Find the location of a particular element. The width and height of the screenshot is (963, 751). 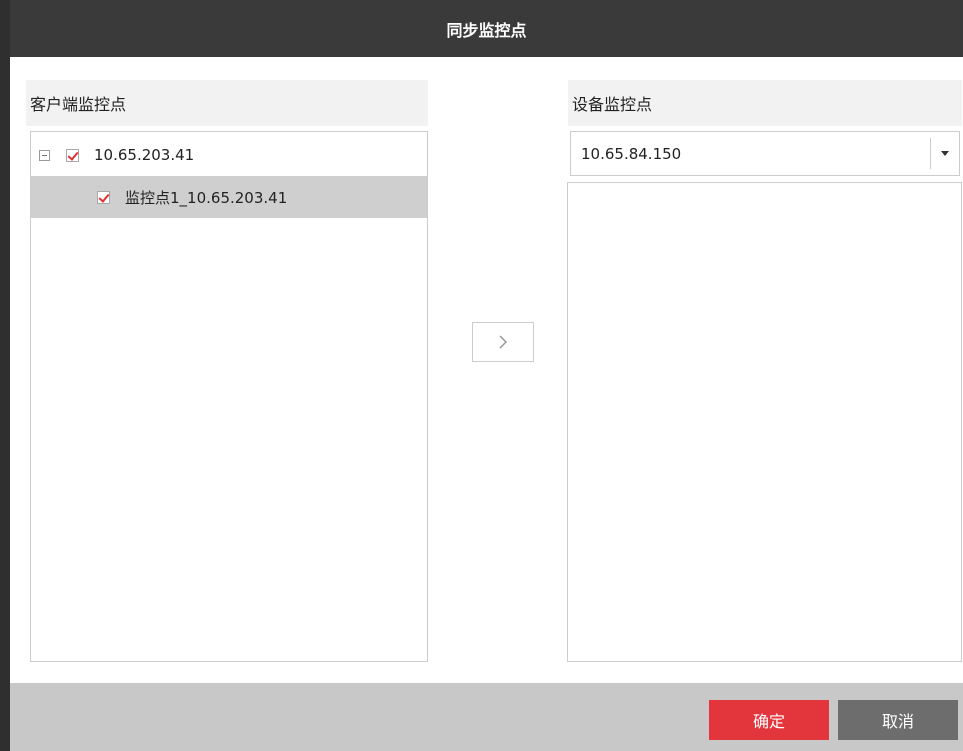

tree-collapse-icon is located at coordinates (44, 155).